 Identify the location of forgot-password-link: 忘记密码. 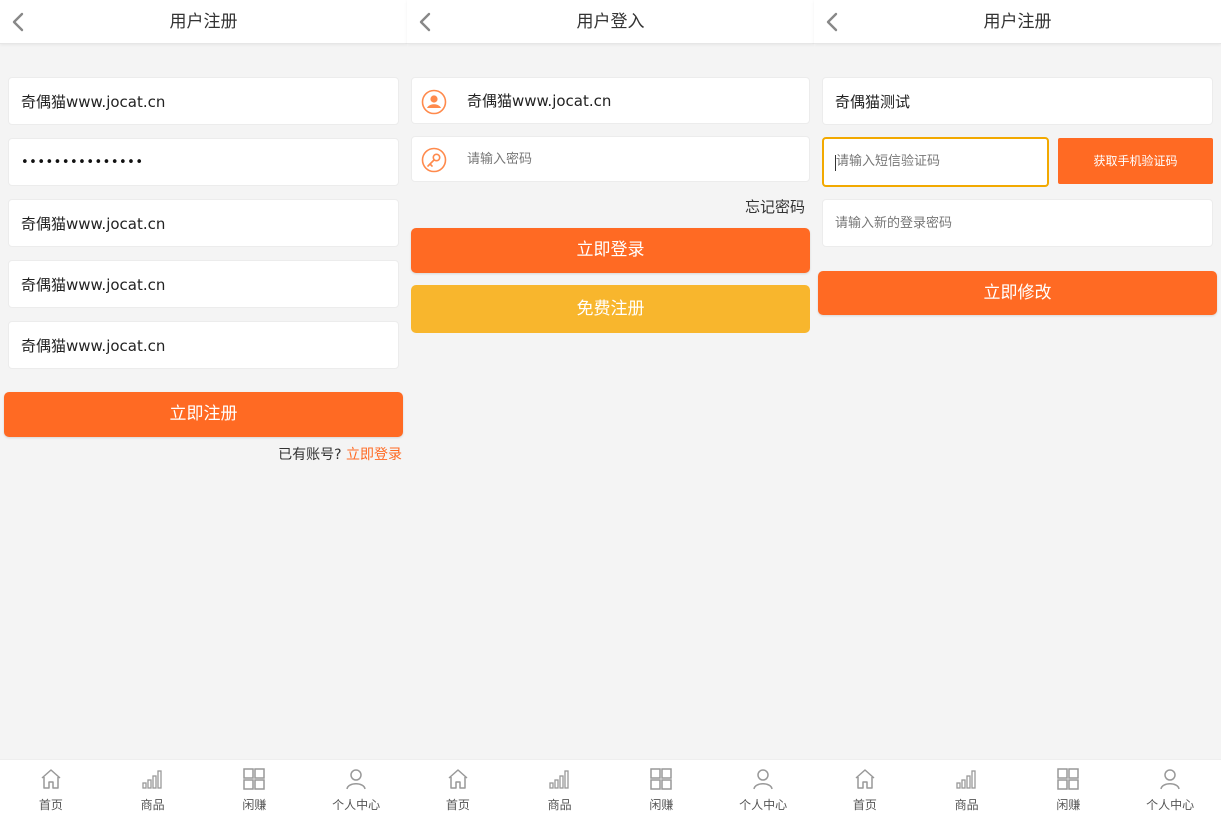
(775, 206).